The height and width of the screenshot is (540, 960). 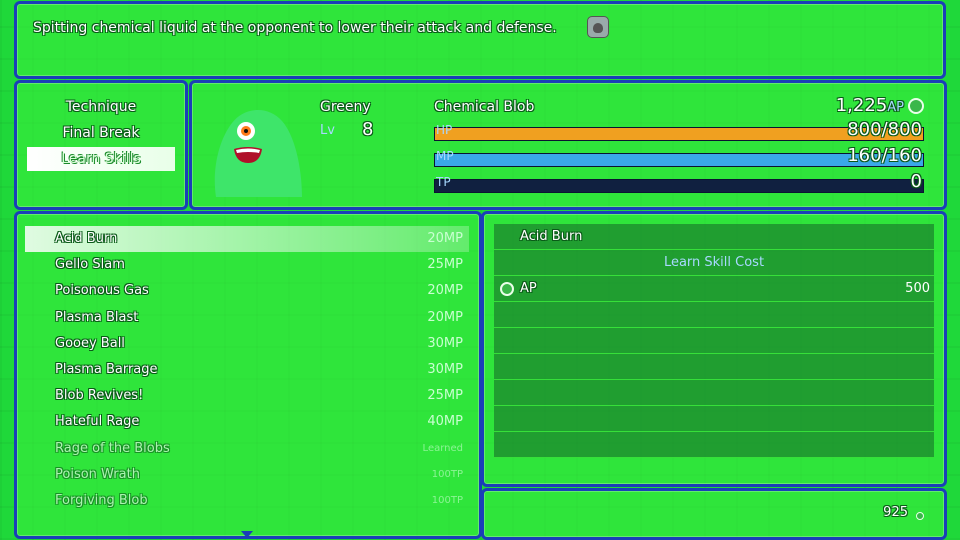 I want to click on cost-label: AP, so click(x=528, y=288).